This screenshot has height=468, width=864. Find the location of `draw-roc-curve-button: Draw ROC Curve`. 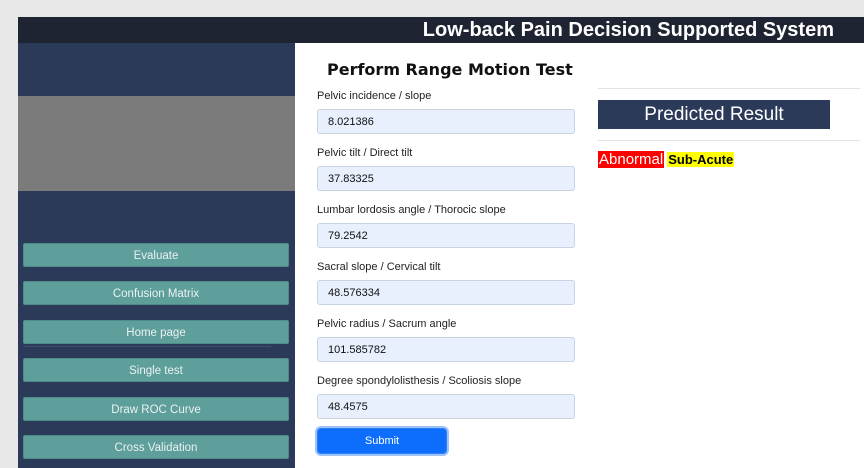

draw-roc-curve-button: Draw ROC Curve is located at coordinates (156, 409).